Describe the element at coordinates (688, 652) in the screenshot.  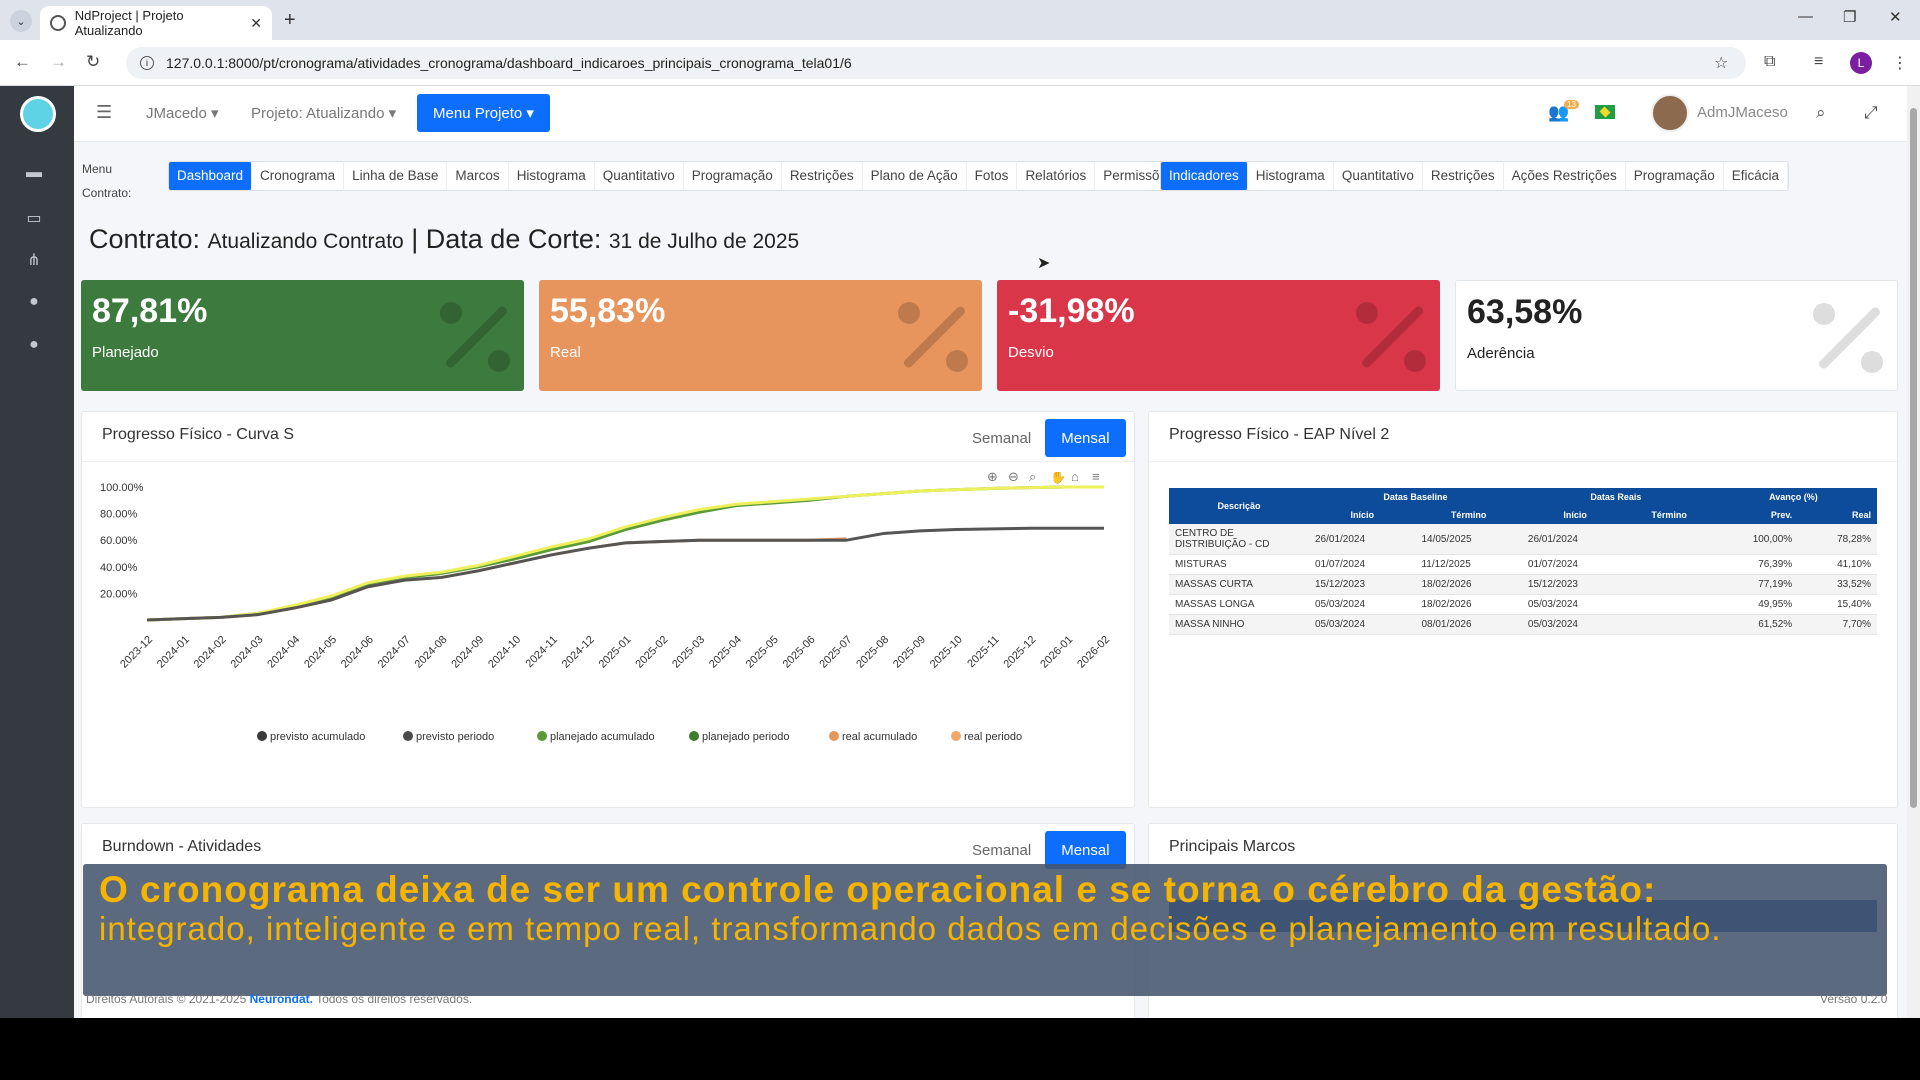
I see `x-tick-label: 2025-03` at that location.